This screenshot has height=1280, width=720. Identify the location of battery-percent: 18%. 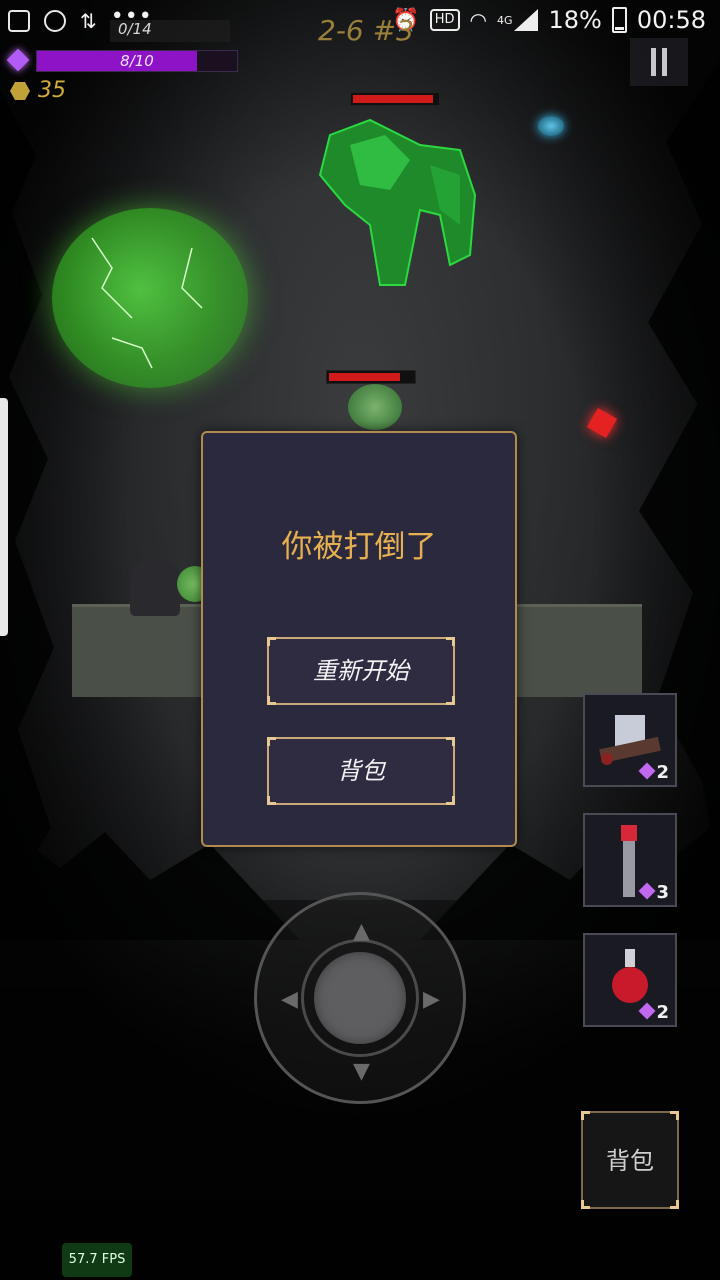
(575, 20).